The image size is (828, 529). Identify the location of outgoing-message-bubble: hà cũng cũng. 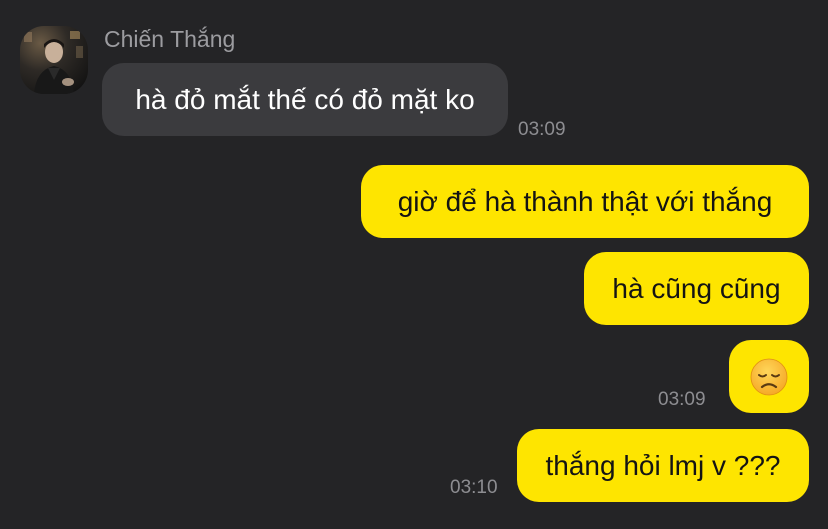
(696, 288).